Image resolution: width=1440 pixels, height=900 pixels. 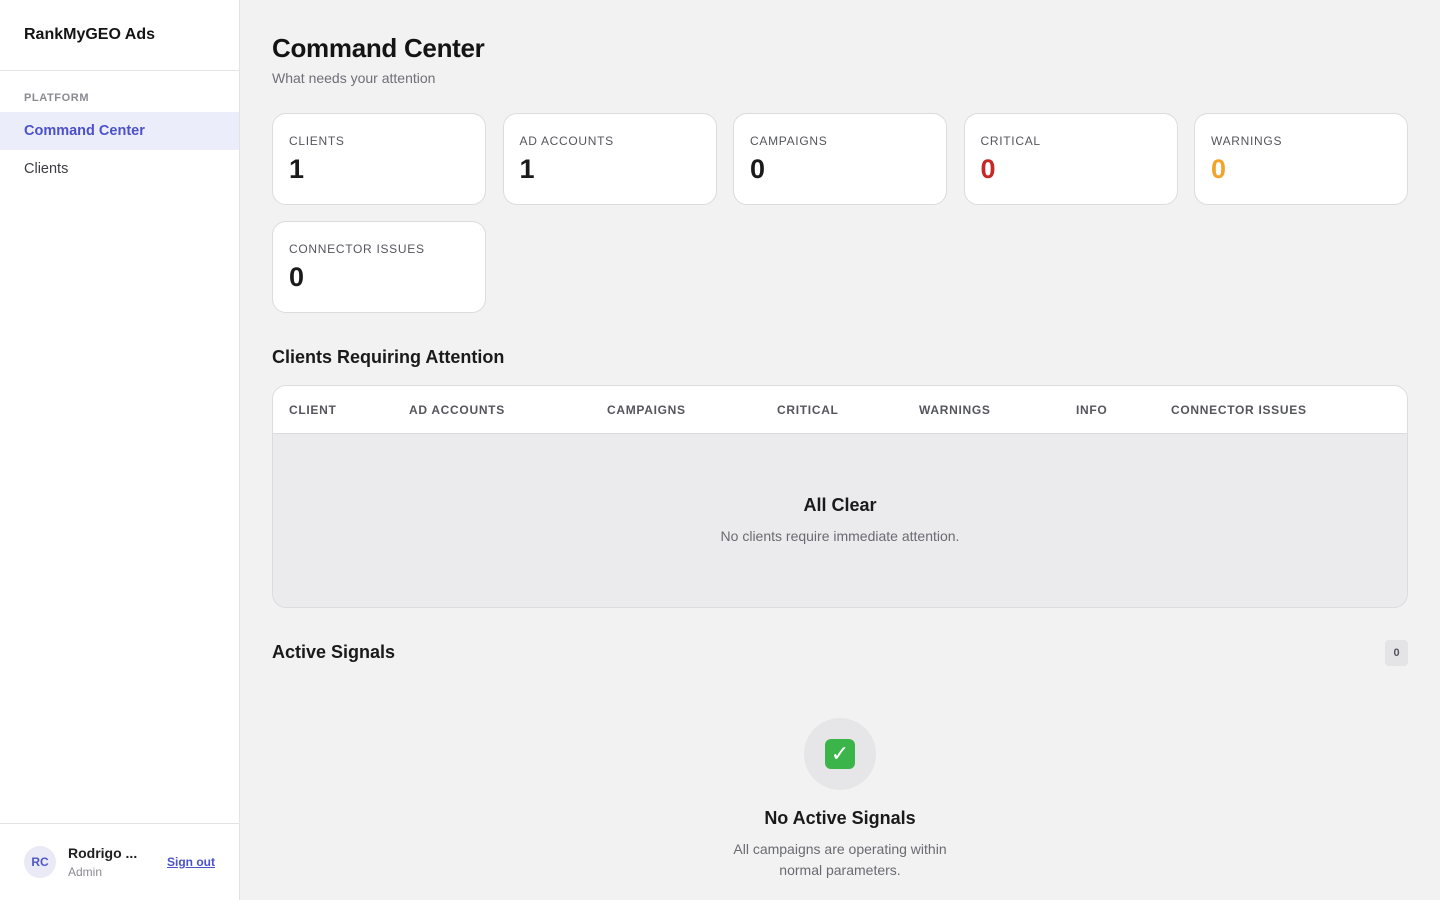 I want to click on column-header-client: CLIENT, so click(x=313, y=410).